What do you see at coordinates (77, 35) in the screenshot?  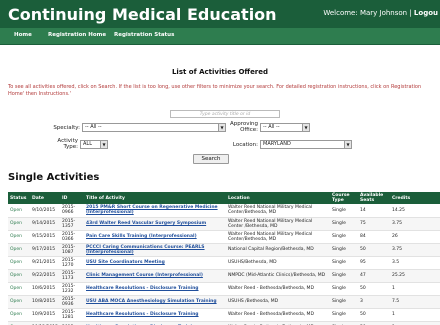 I see `nav-registration-home: Registration Home` at bounding box center [77, 35].